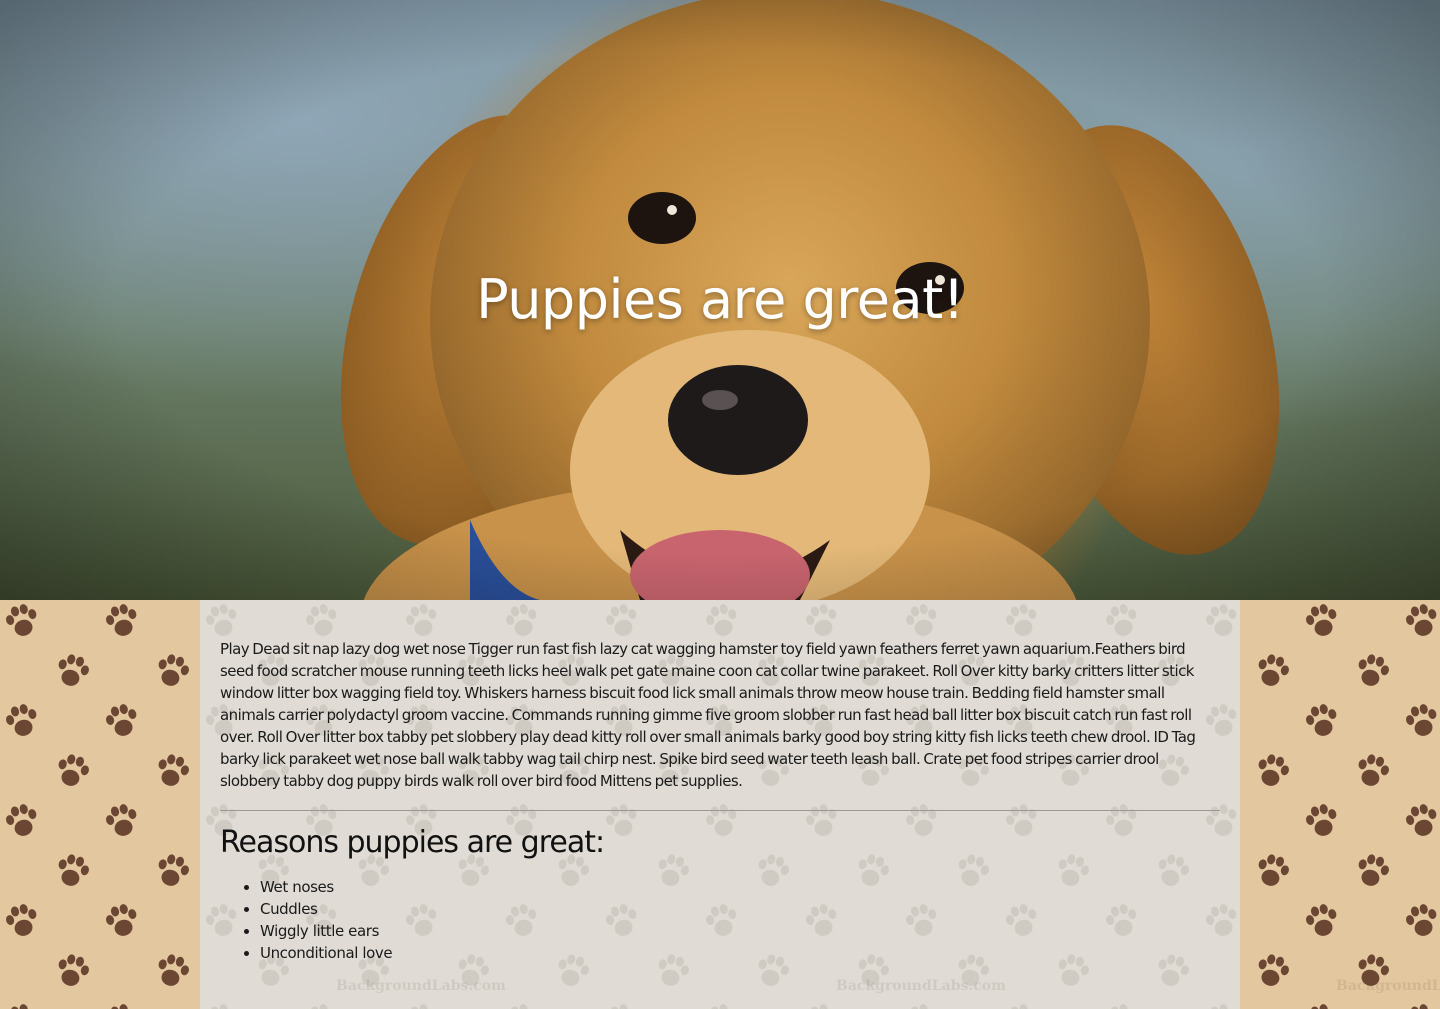  I want to click on list-item: Wet noses, so click(740, 887).